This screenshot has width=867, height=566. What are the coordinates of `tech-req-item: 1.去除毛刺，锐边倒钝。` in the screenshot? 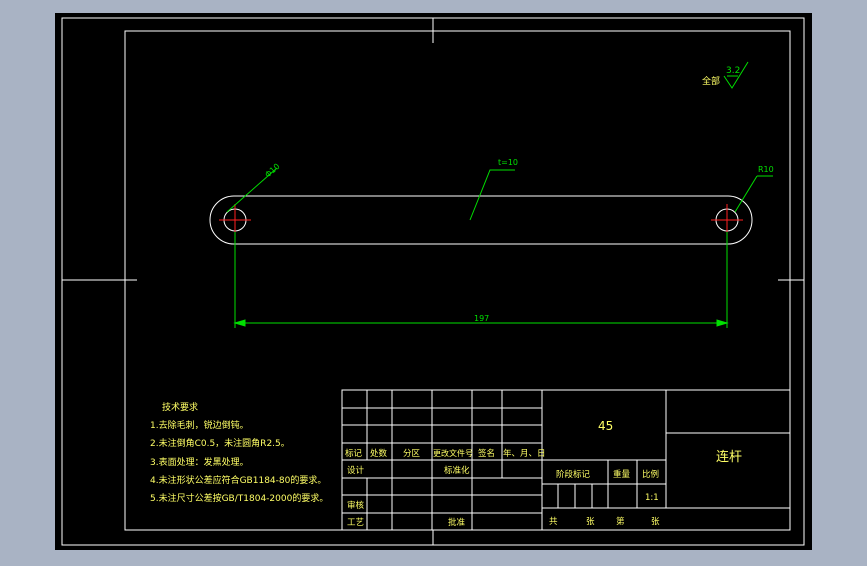 It's located at (199, 425).